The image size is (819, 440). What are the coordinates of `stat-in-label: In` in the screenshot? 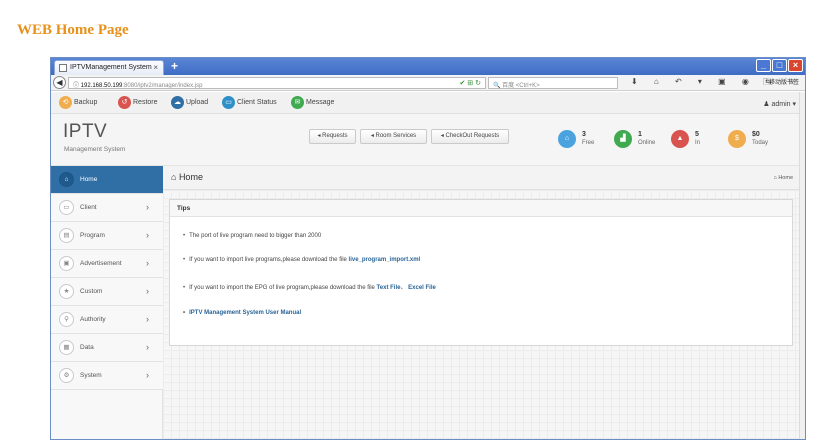 It's located at (698, 143).